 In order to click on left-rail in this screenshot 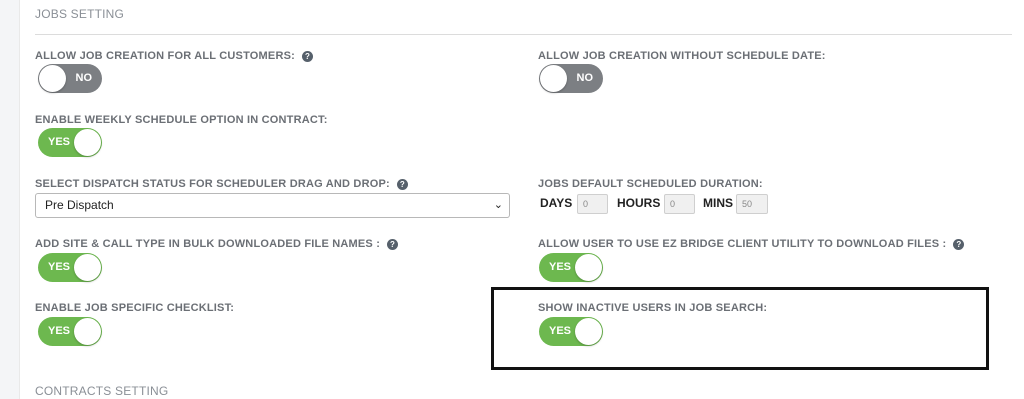, I will do `click(10, 199)`.